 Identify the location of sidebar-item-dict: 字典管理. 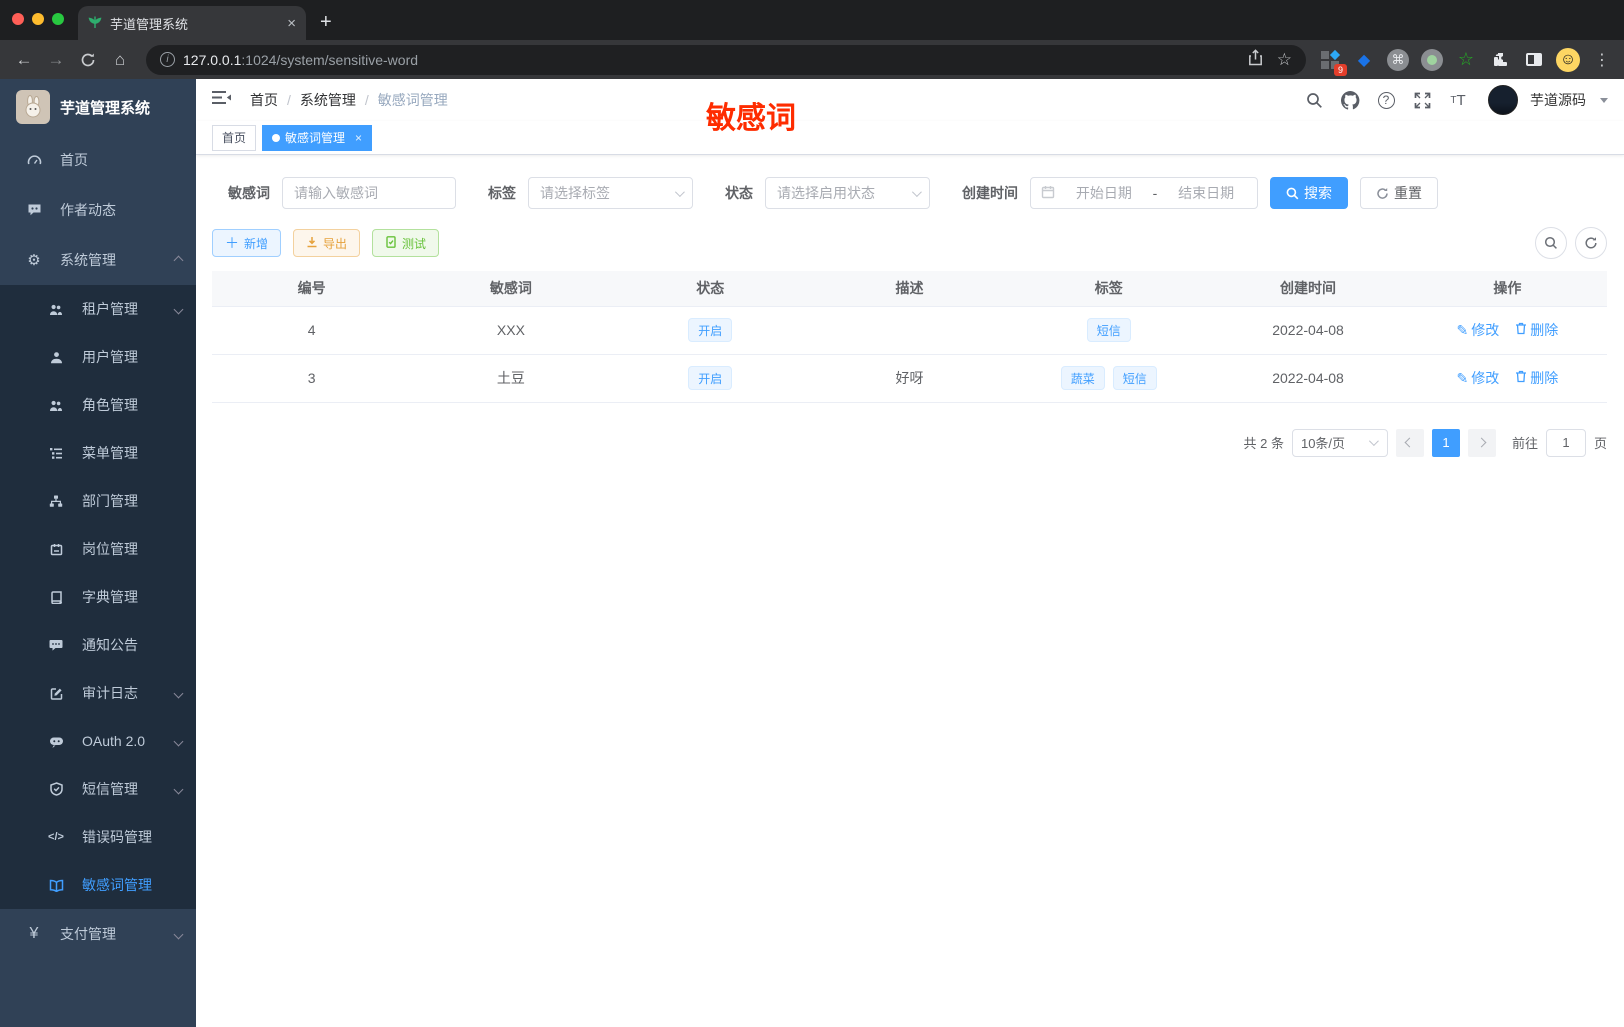
(98, 597).